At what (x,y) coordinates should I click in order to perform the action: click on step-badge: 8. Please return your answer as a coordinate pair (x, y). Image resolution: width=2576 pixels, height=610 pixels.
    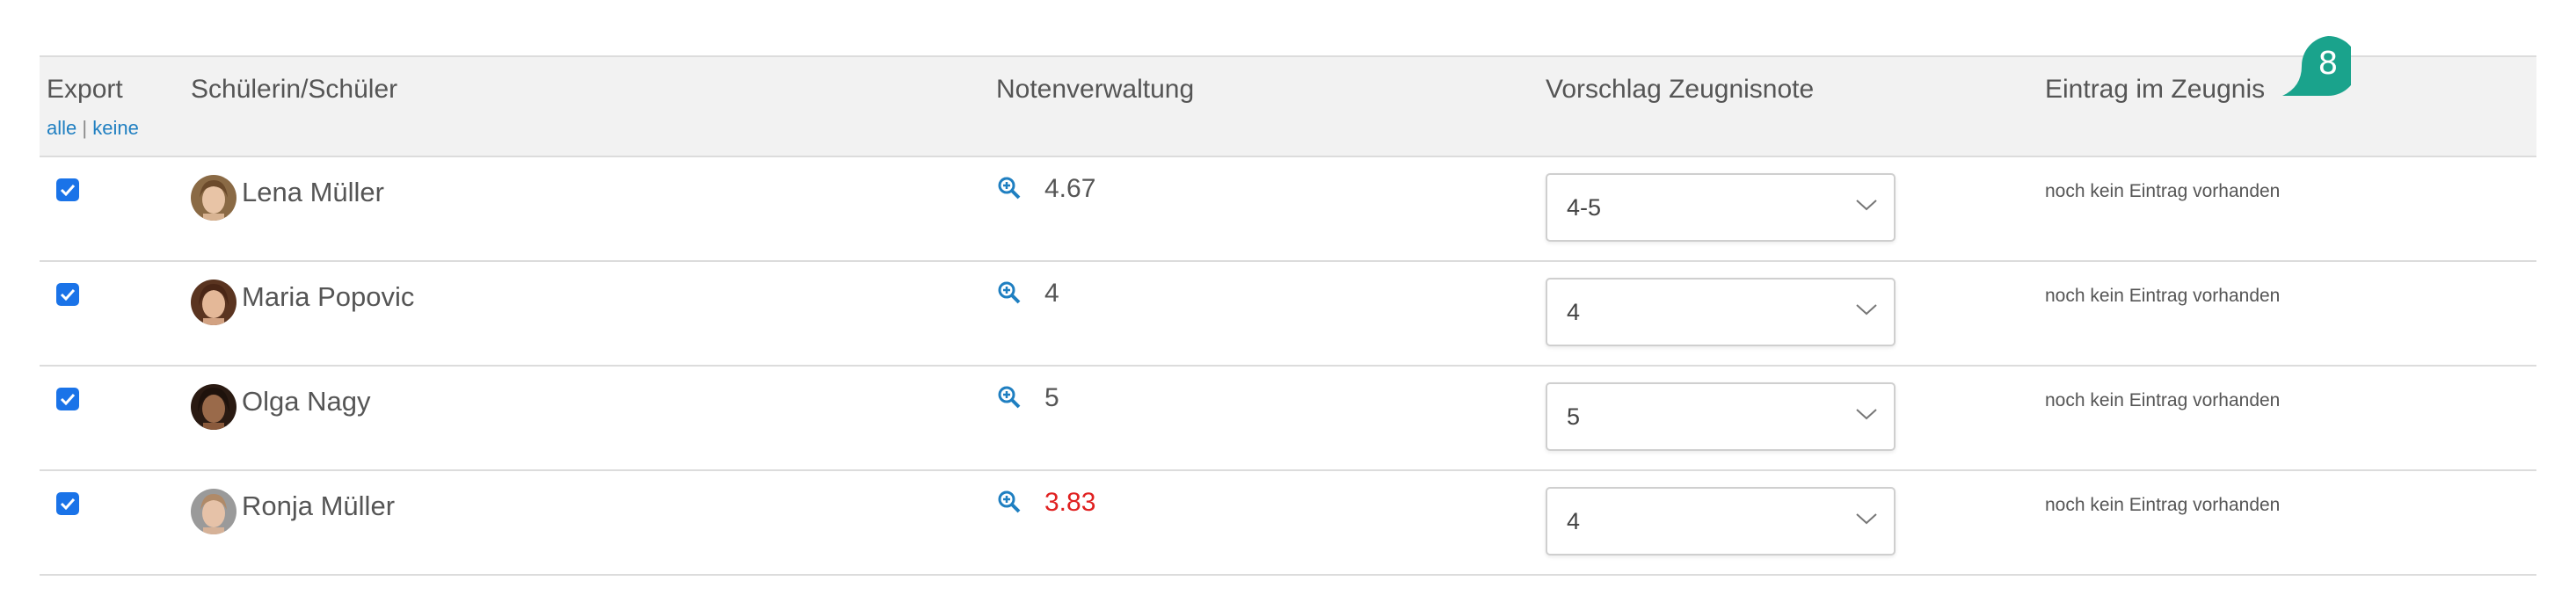
    Looking at the image, I should click on (2316, 66).